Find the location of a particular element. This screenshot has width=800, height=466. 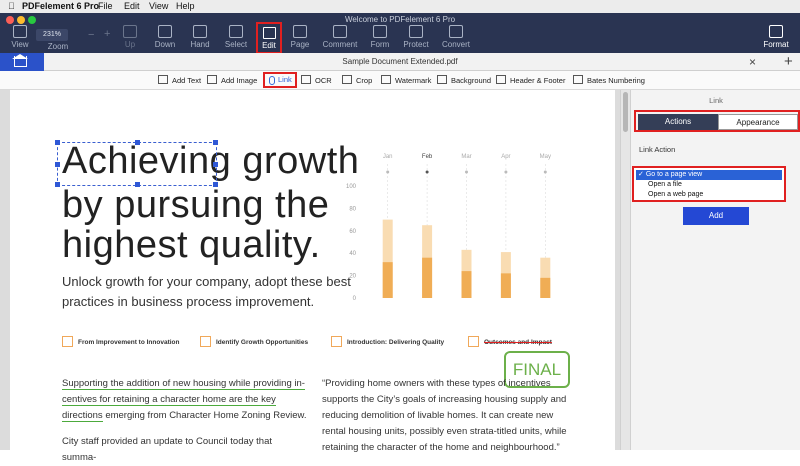

view-button: View is located at coordinates (20, 37).